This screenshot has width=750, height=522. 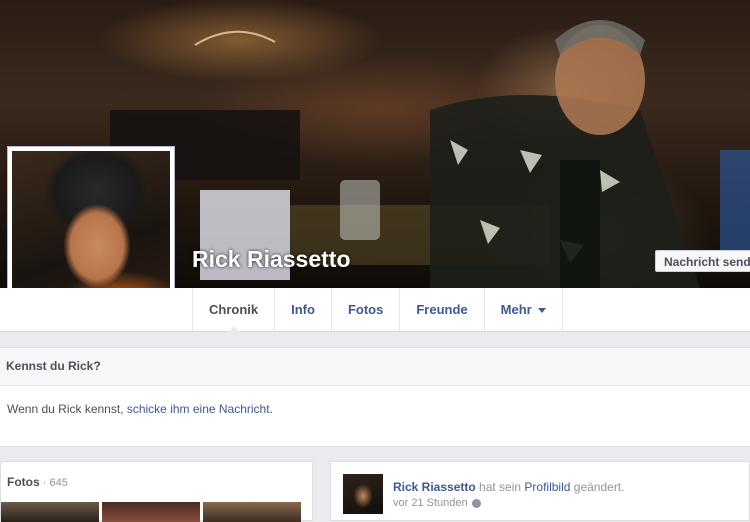 What do you see at coordinates (58, 483) in the screenshot?
I see `photos-count: 645` at bounding box center [58, 483].